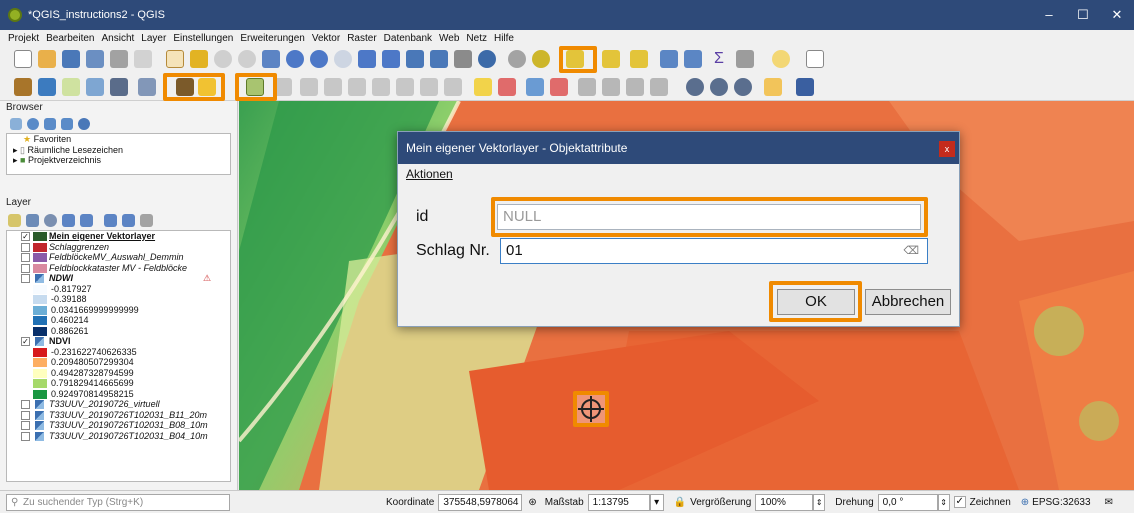 This screenshot has width=1134, height=513. I want to click on legend-item: 0.924970814958215, so click(118, 394).